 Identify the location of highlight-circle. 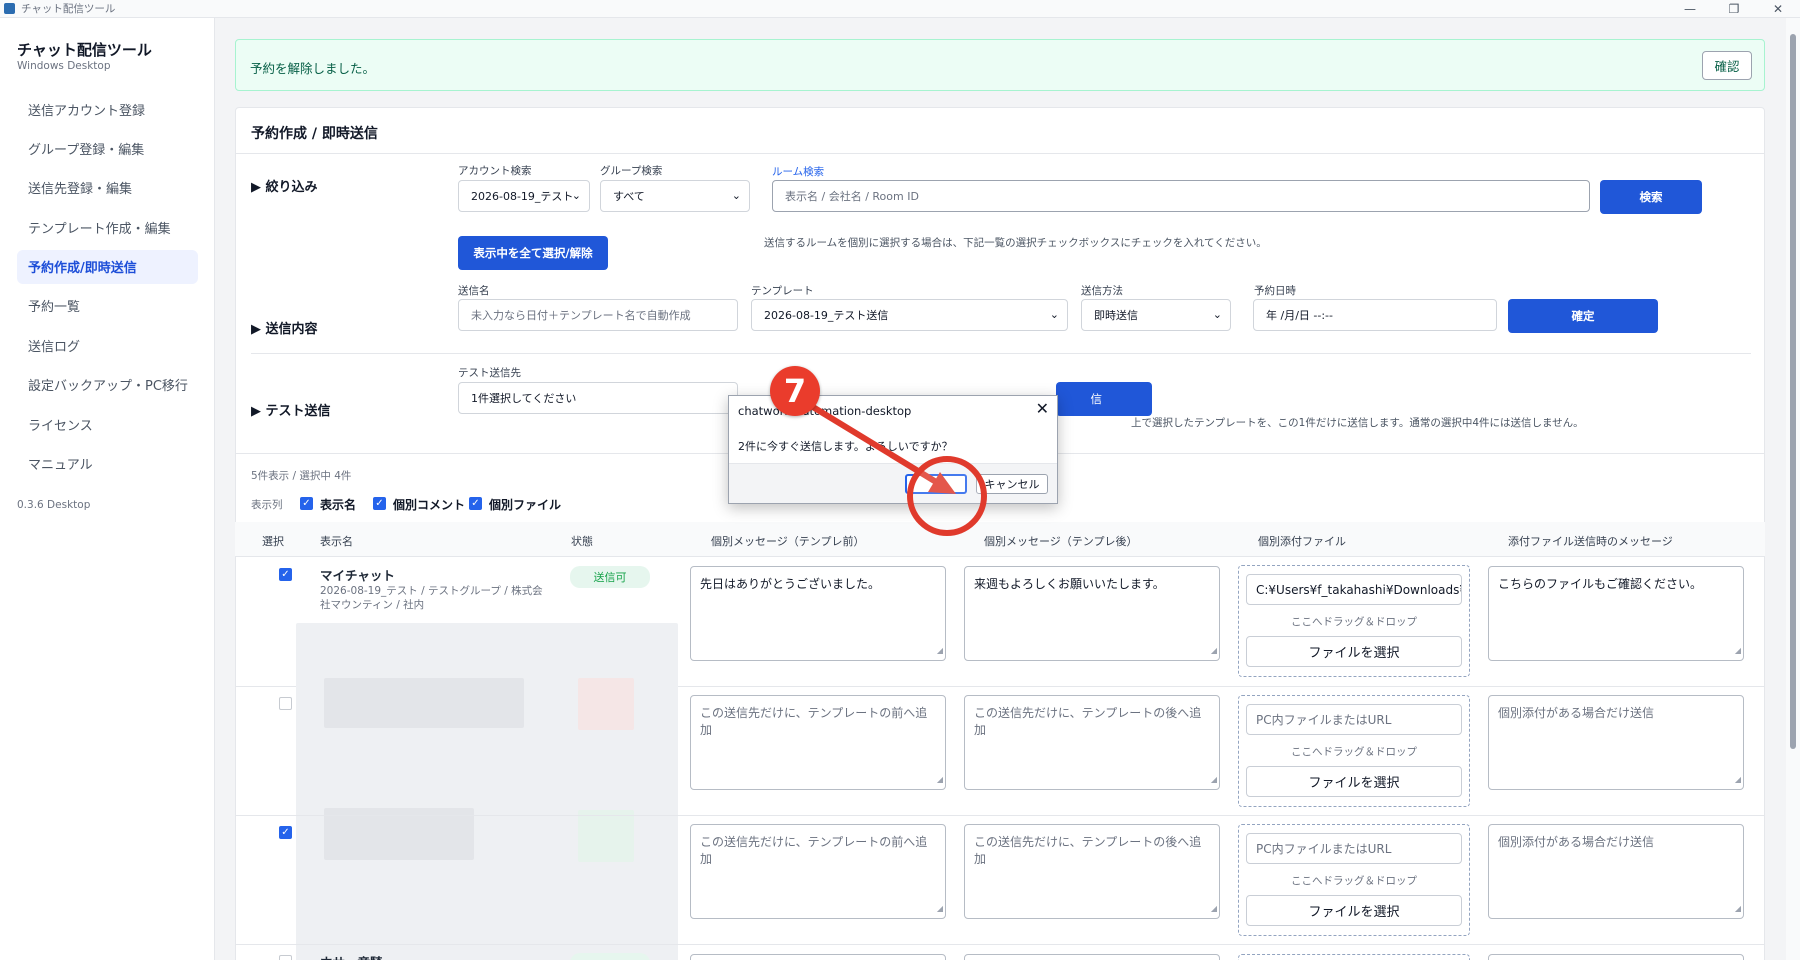
(947, 496).